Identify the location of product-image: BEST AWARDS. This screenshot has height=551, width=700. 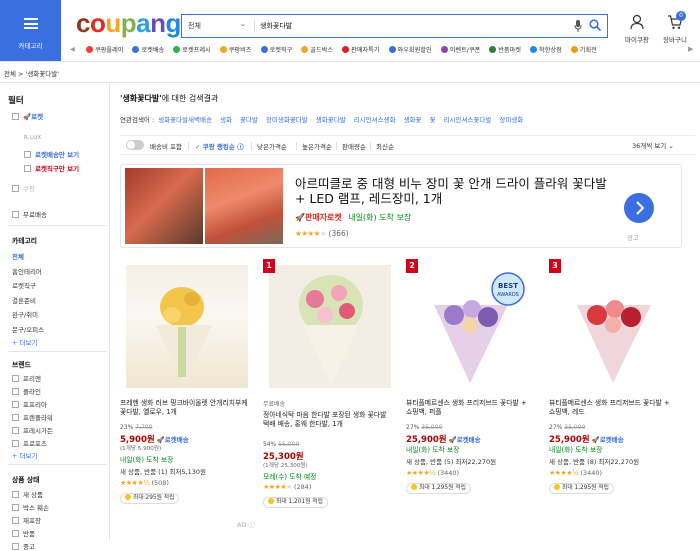
(473, 326).